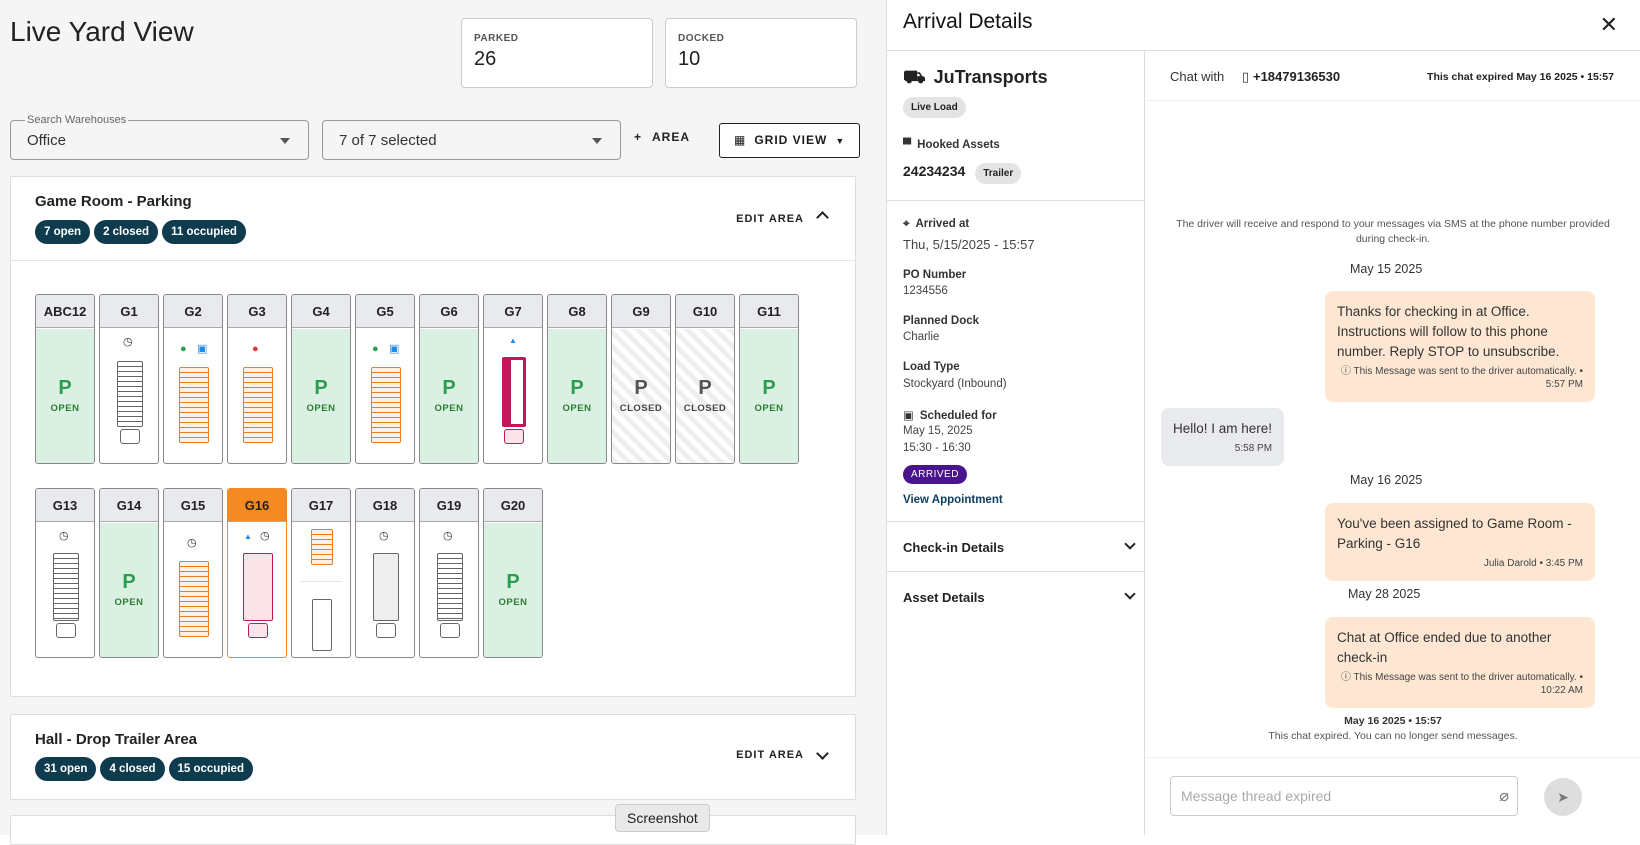  What do you see at coordinates (193, 379) in the screenshot?
I see `spot-G2: G2 ● ▣` at bounding box center [193, 379].